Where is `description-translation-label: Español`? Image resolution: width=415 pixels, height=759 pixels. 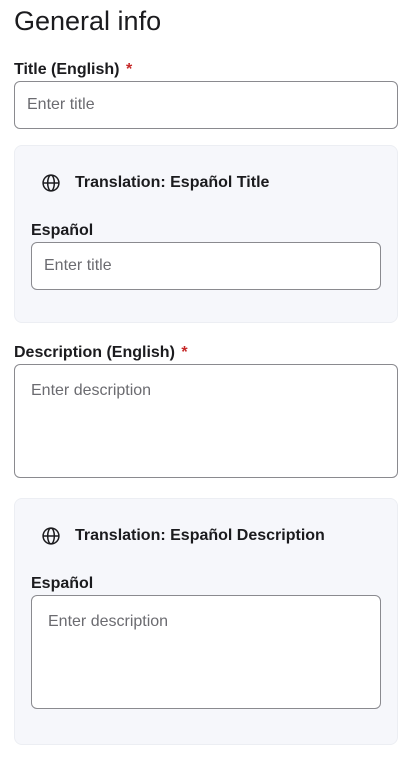 description-translation-label: Español is located at coordinates (62, 583).